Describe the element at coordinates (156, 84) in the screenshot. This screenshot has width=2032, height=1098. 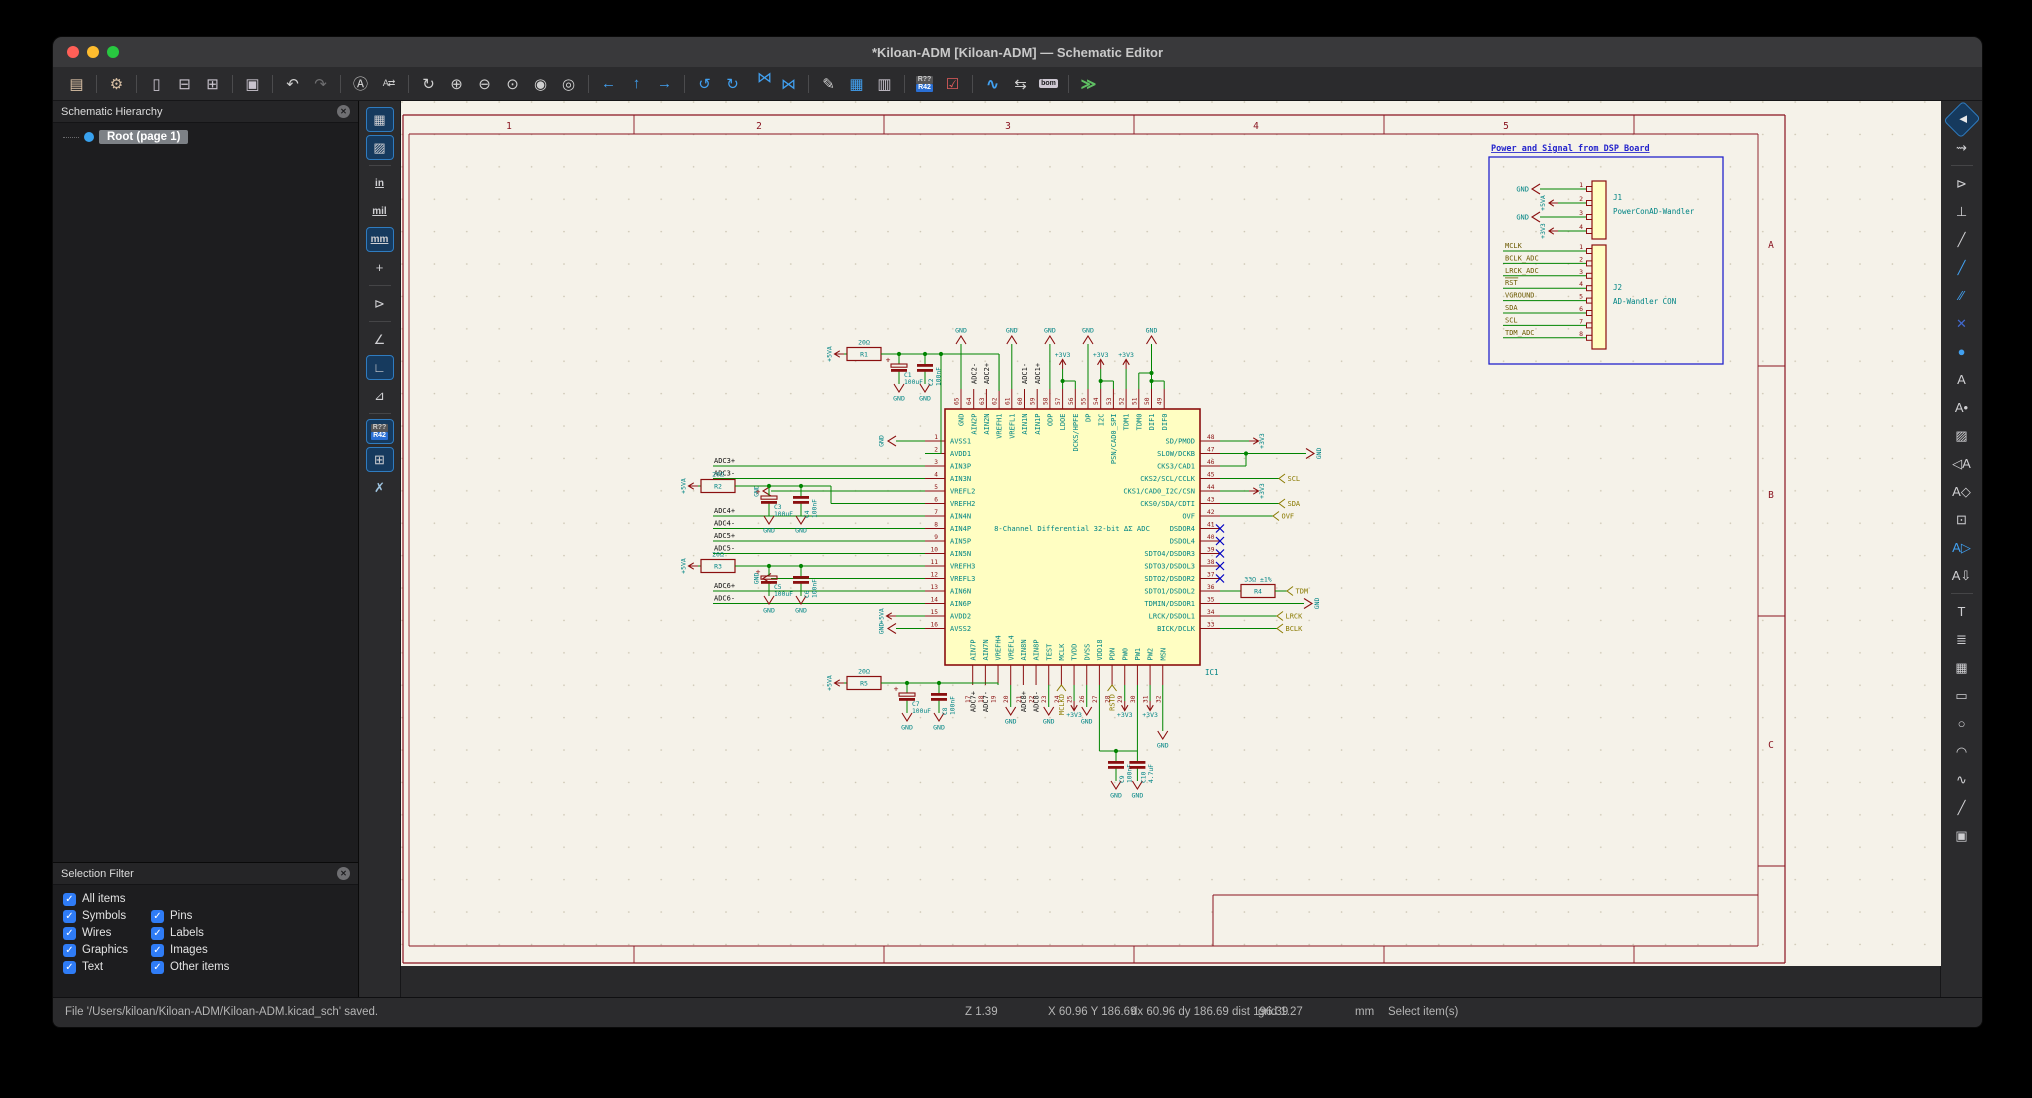
I see `page-settings-button: ▯` at that location.